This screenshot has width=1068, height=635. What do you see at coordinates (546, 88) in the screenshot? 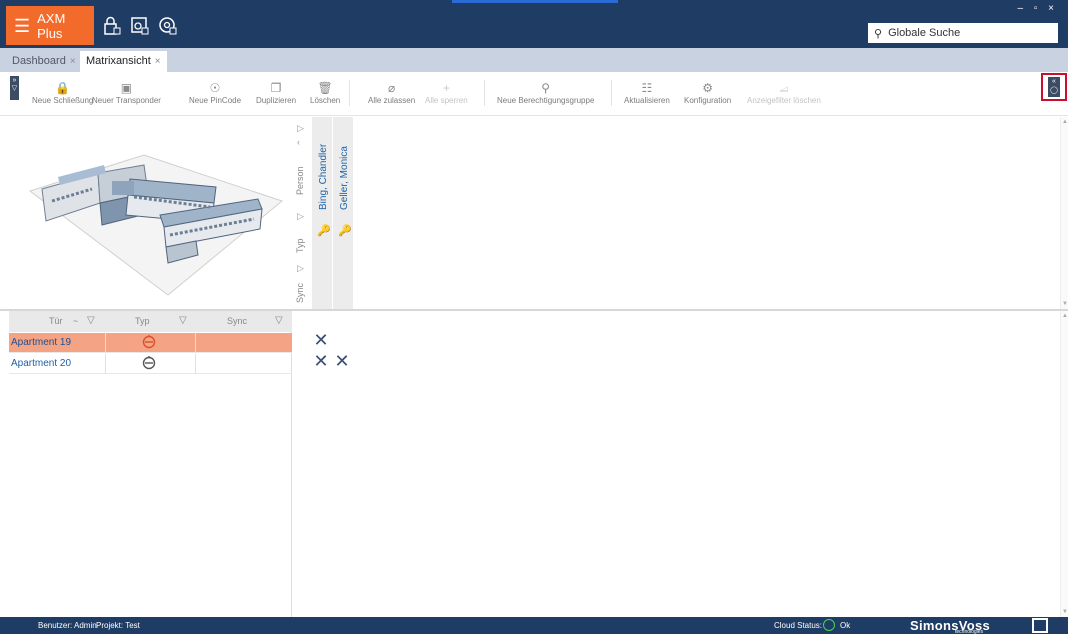
I see `permission-group-icon: ⚲` at bounding box center [546, 88].